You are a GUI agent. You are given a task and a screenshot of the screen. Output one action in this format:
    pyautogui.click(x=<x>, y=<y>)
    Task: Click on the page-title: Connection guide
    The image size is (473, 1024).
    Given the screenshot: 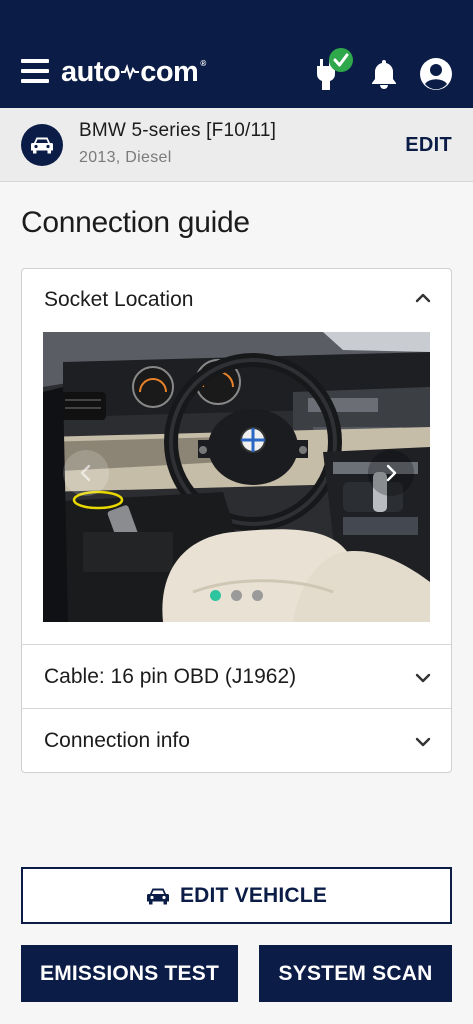 What is the action you would take?
    pyautogui.click(x=135, y=222)
    